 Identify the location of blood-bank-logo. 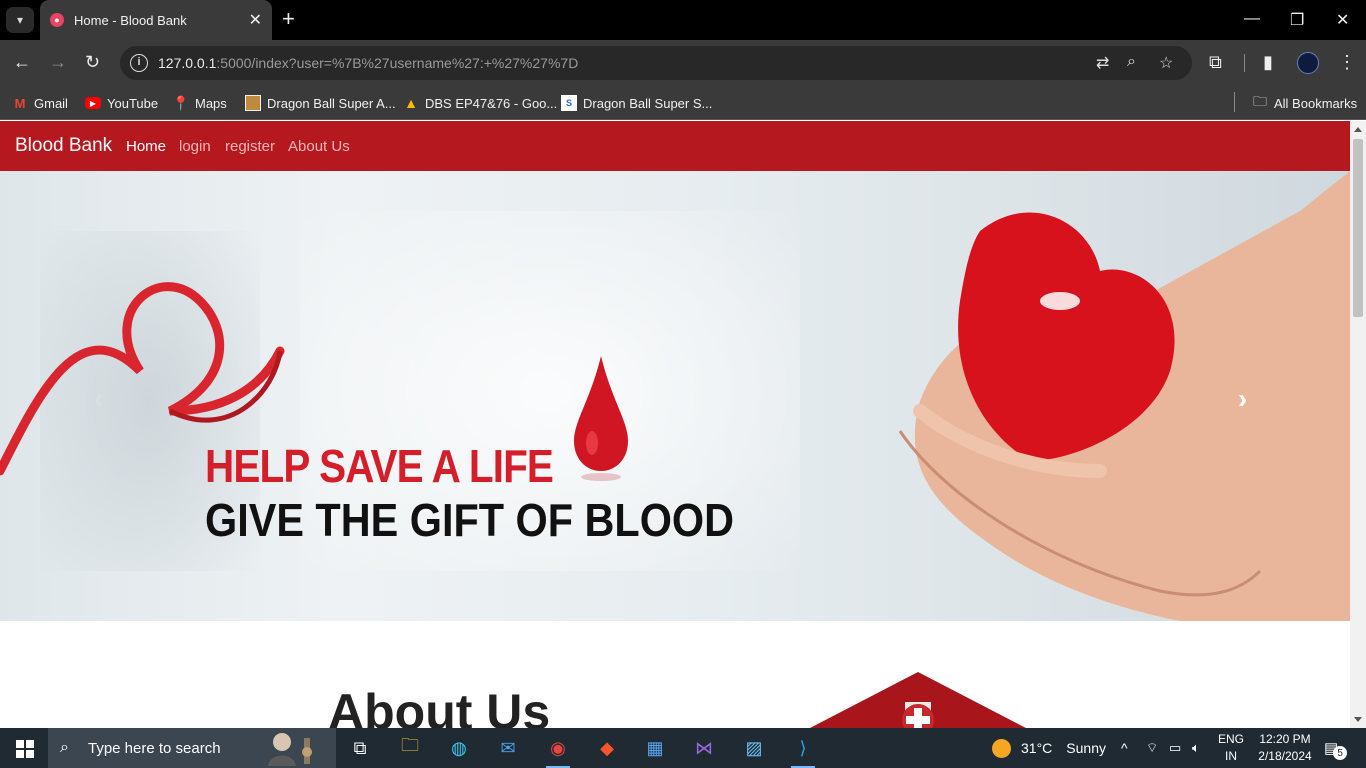
(918, 700).